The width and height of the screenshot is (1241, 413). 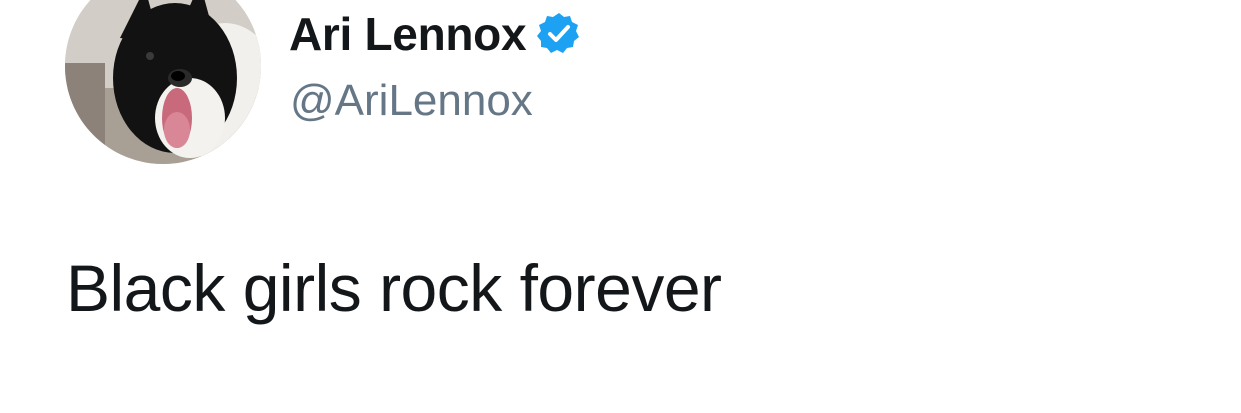 I want to click on verified-badge-icon, so click(x=559, y=34).